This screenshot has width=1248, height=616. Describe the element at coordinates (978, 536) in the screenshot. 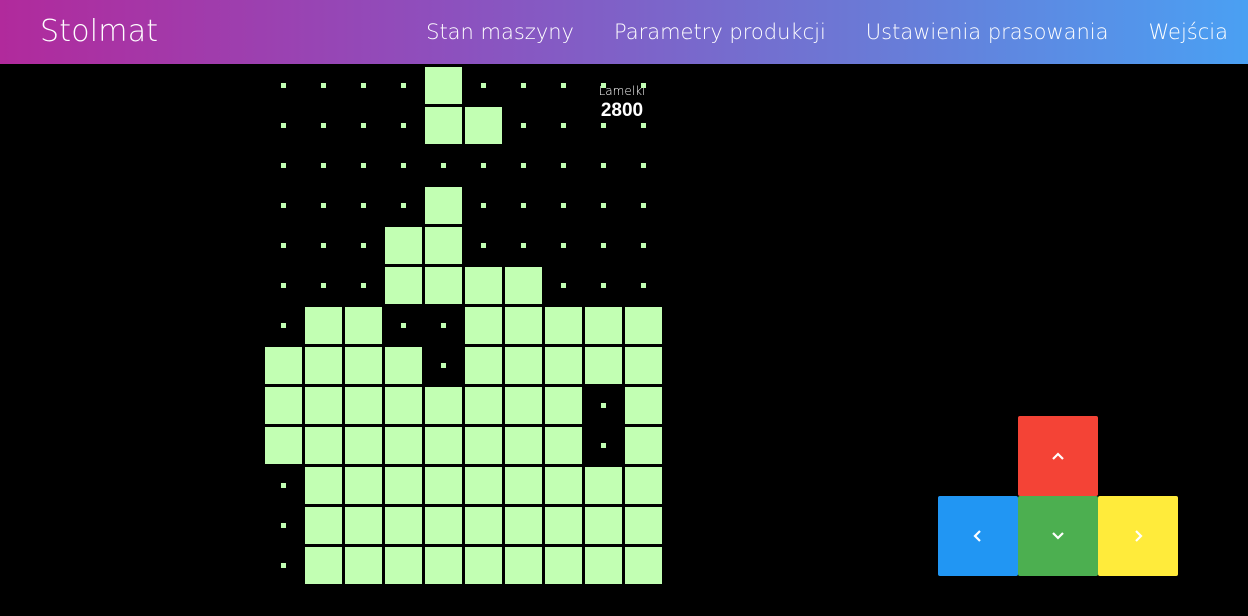

I see `left-button` at that location.